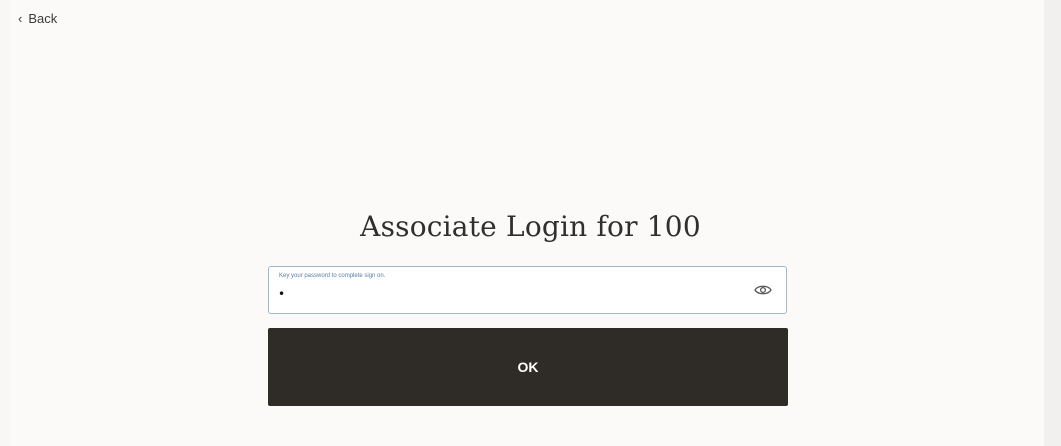 The width and height of the screenshot is (1061, 446). I want to click on password-input: •, so click(508, 297).